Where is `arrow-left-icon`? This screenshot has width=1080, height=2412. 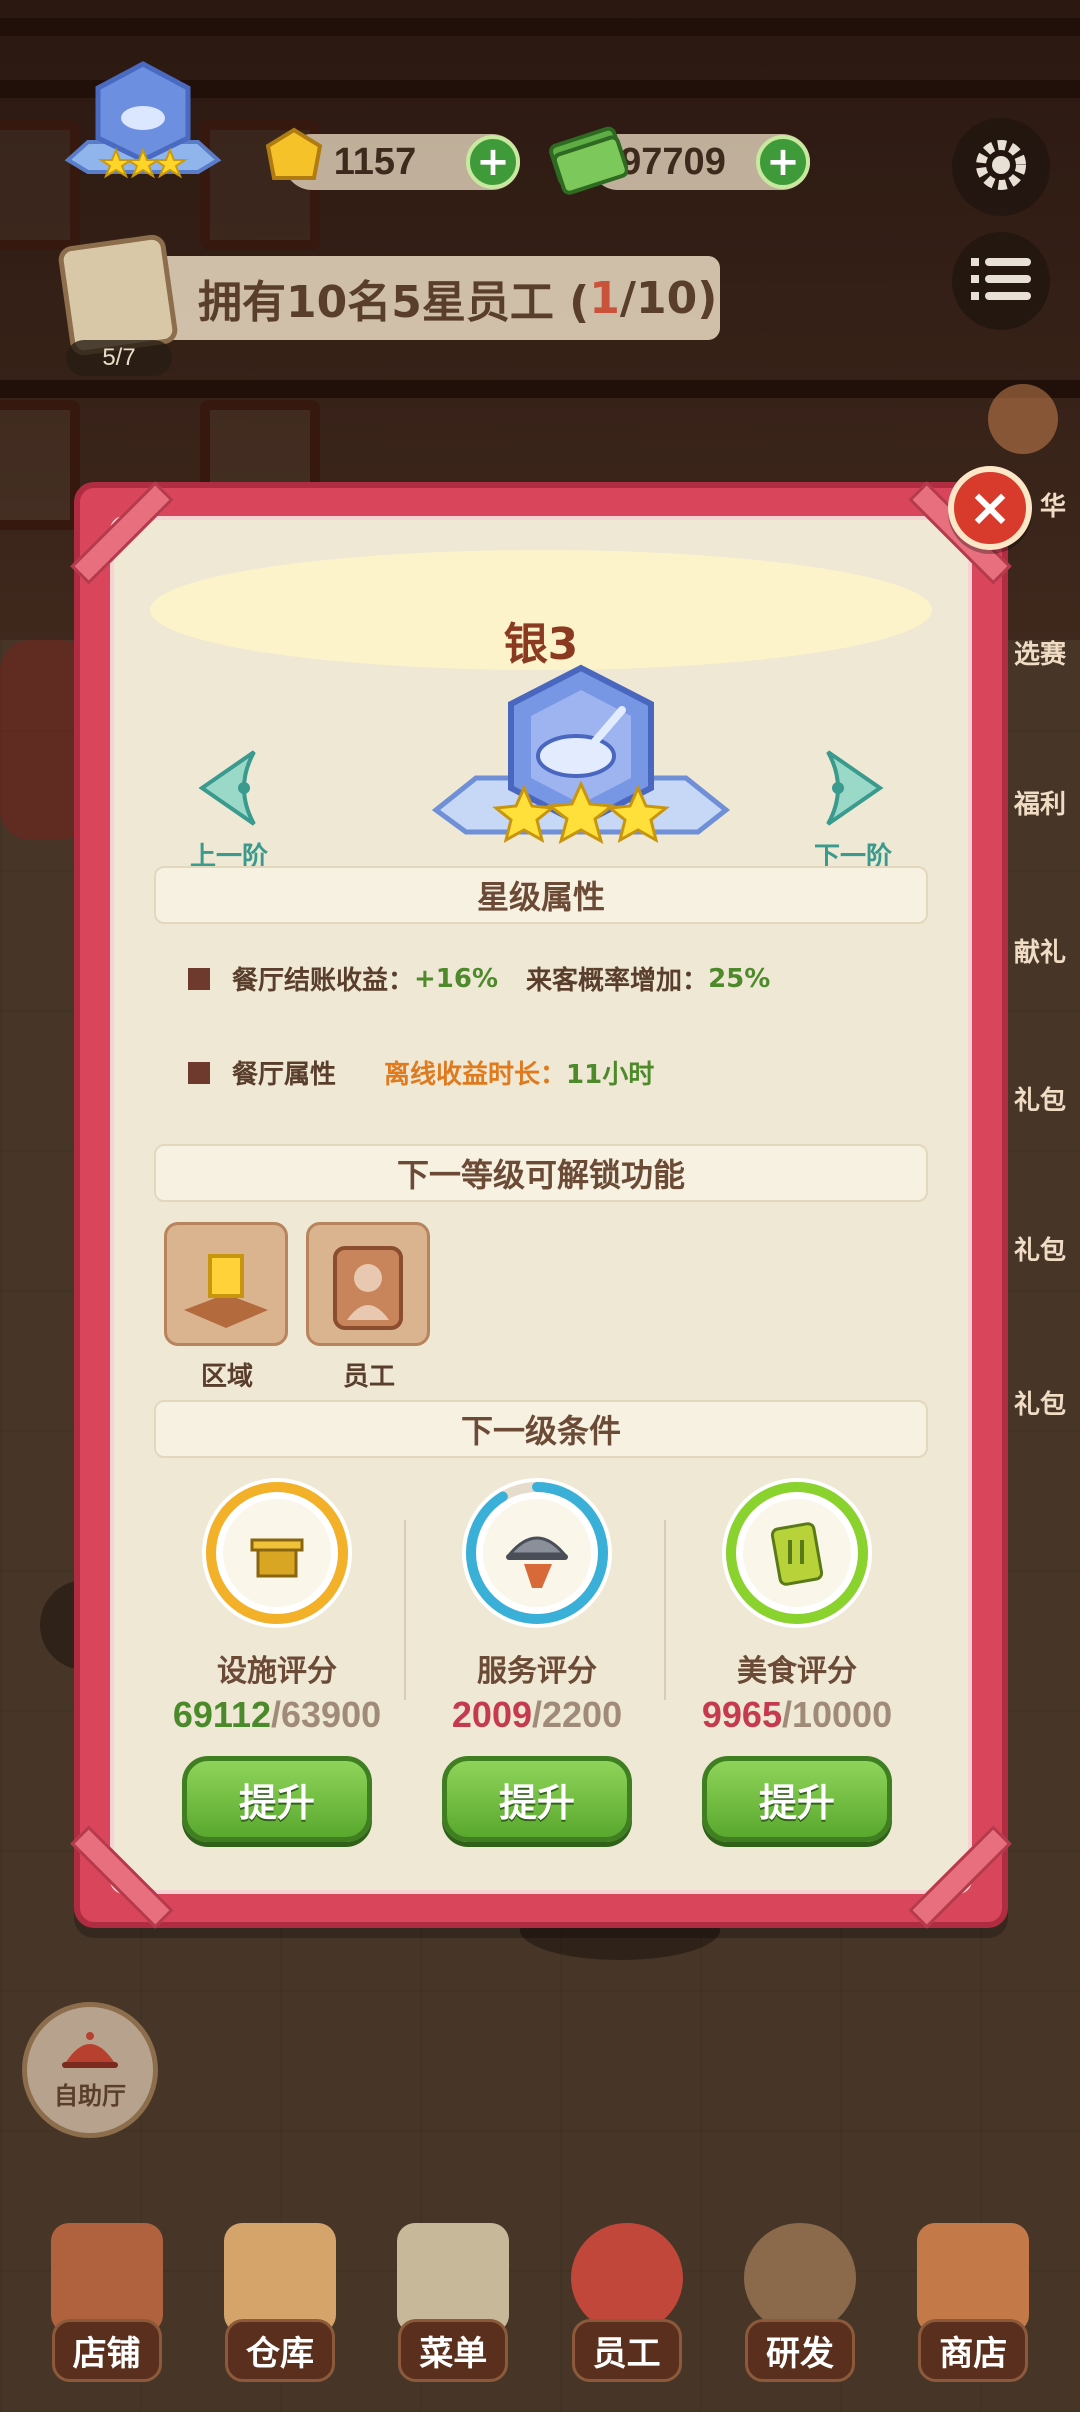 arrow-left-icon is located at coordinates (229, 791).